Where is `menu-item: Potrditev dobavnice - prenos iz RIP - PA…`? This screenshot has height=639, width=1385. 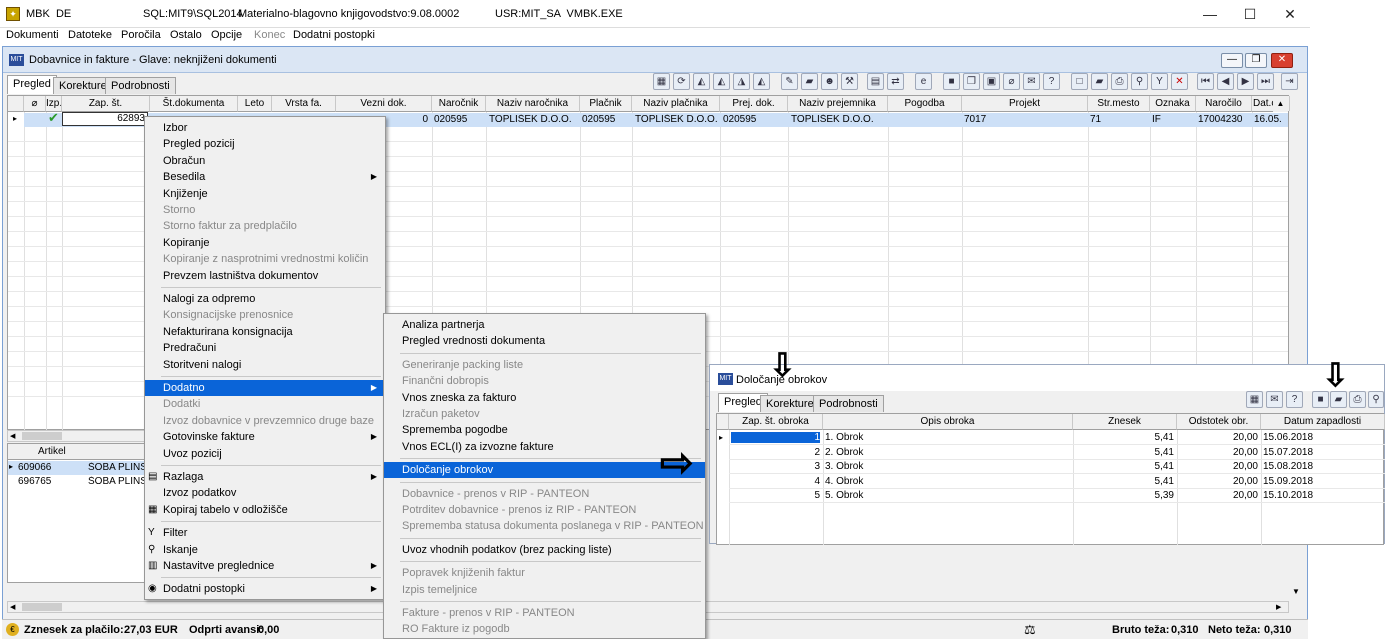 menu-item: Potrditev dobavnice - prenos iz RIP - PA… is located at coordinates (544, 510).